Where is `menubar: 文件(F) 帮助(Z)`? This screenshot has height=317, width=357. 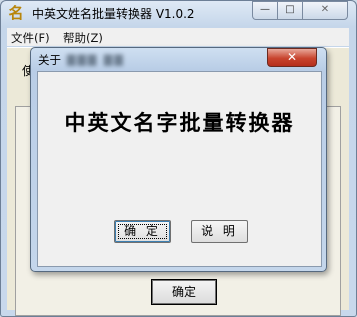
menubar: 文件(F) 帮助(Z) is located at coordinates (178, 37).